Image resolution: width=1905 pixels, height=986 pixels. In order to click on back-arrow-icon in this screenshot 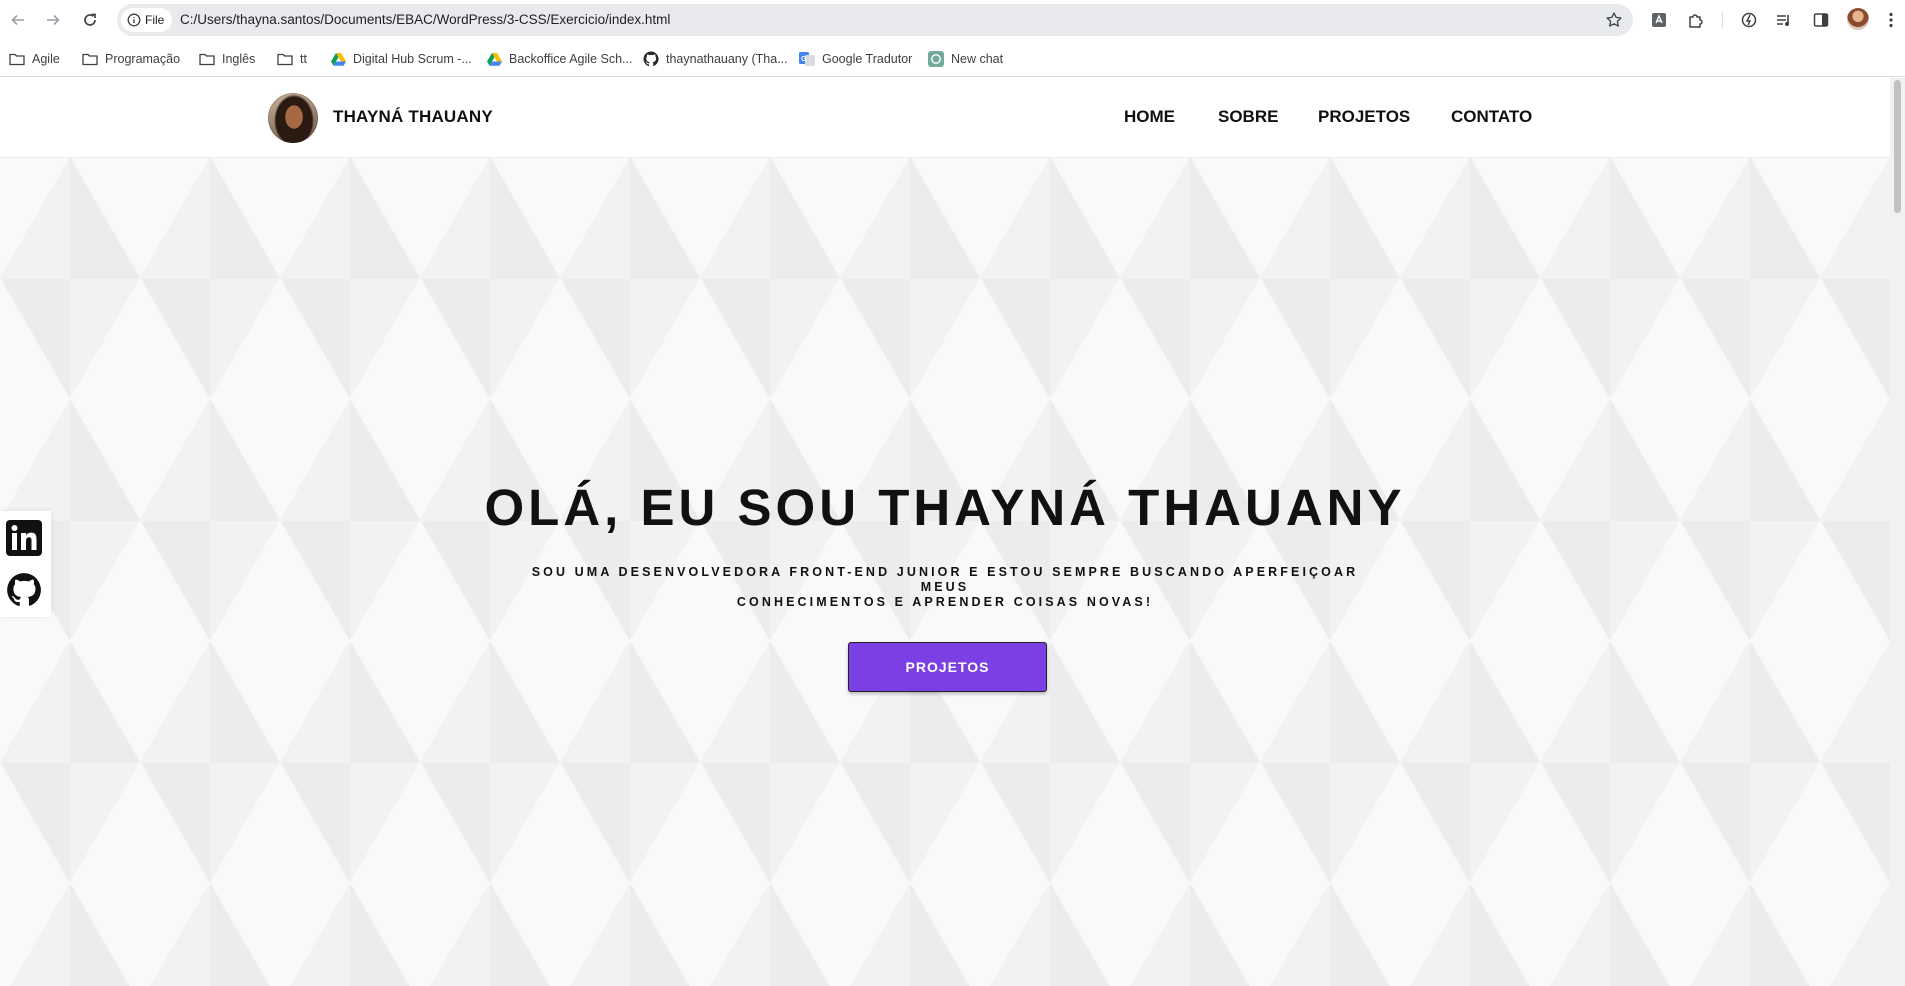, I will do `click(17, 20)`.